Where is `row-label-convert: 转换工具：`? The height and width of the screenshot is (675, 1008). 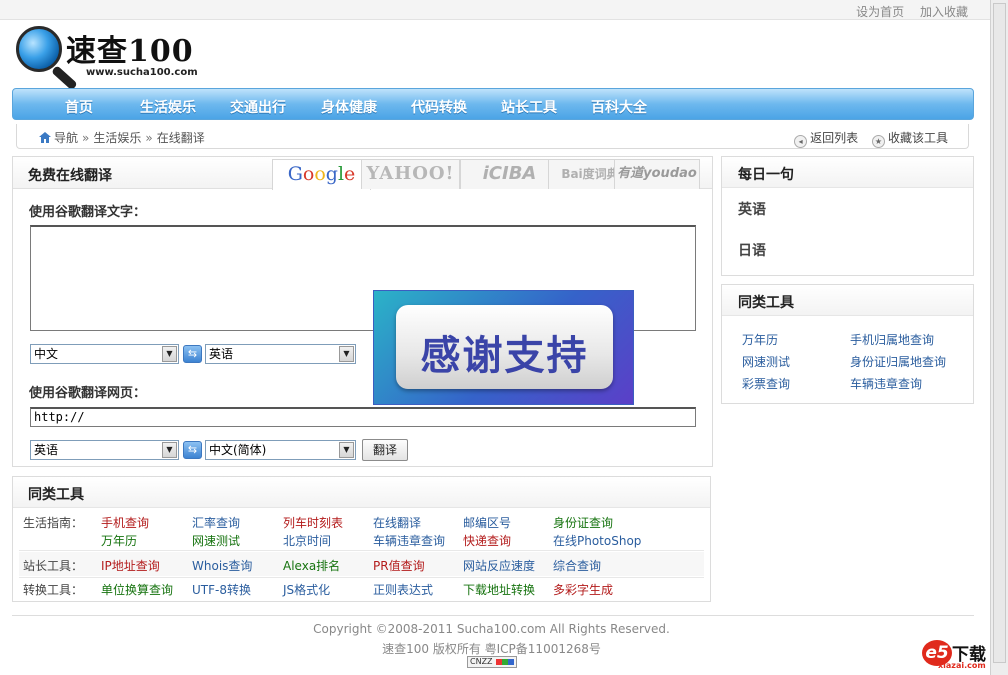 row-label-convert: 转换工具： is located at coordinates (53, 590).